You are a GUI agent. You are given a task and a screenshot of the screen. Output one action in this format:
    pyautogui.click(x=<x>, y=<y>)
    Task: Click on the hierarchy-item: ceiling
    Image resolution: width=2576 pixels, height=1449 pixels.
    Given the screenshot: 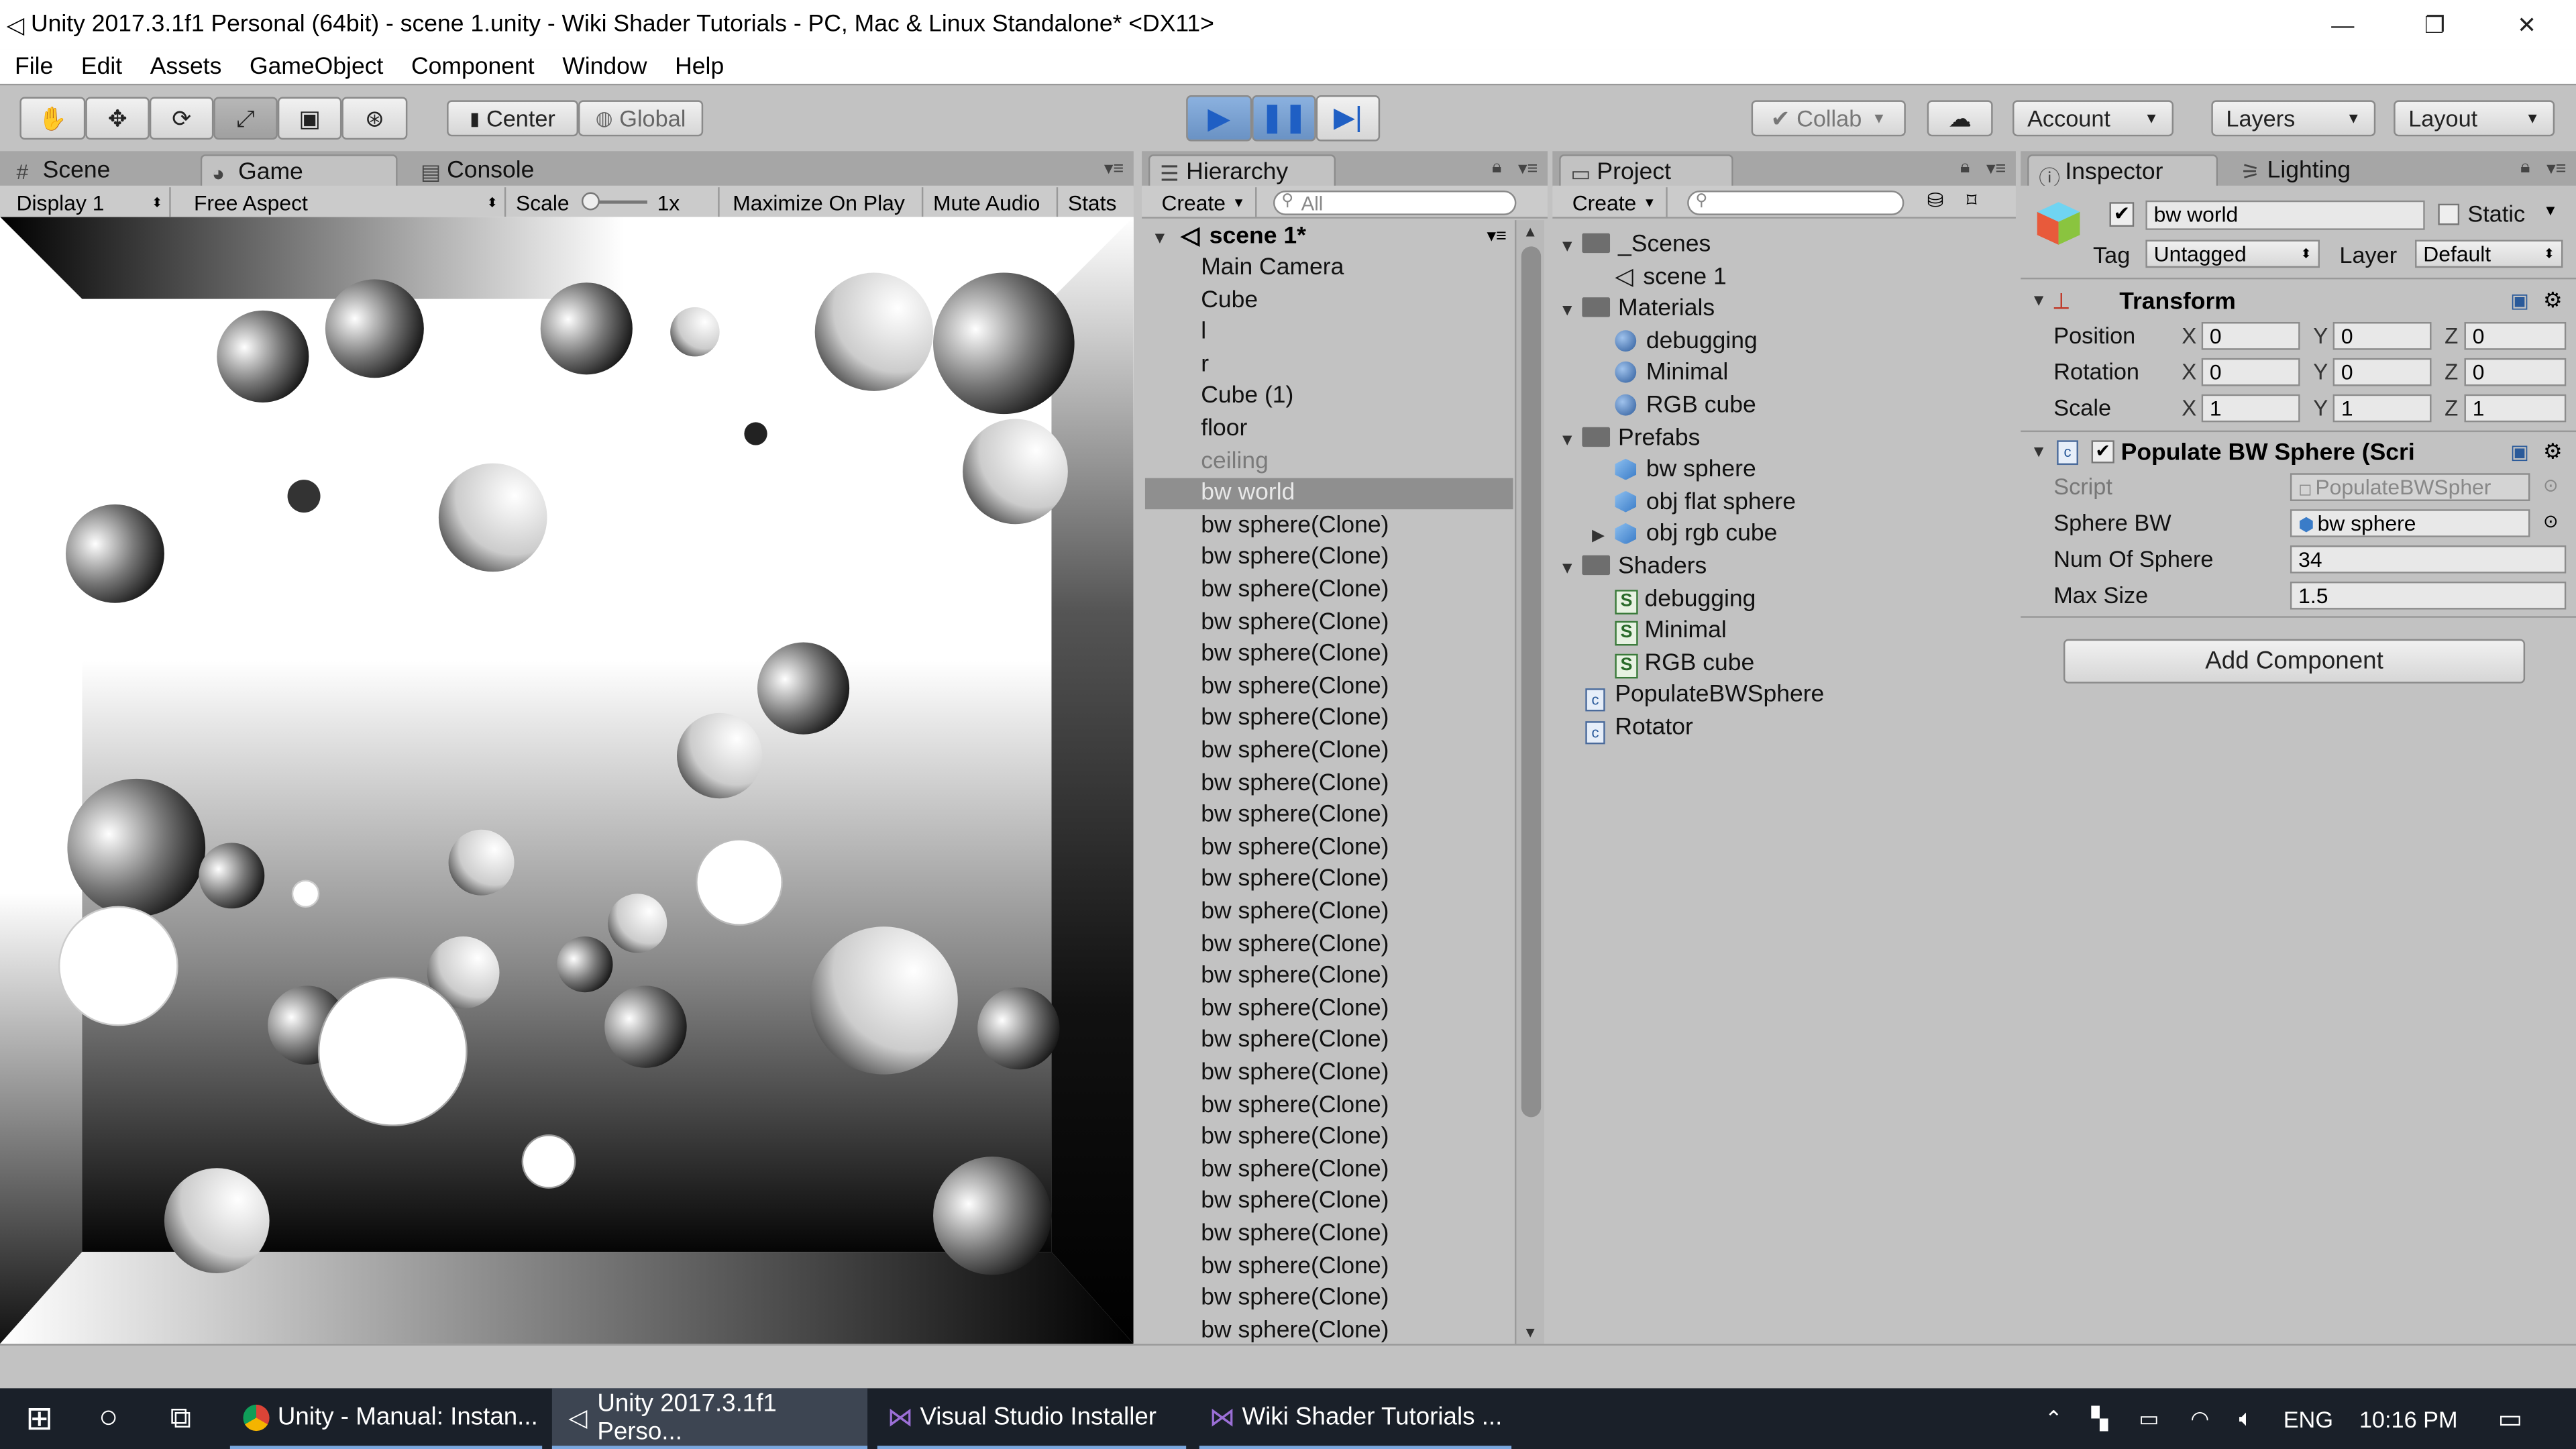 What is the action you would take?
    pyautogui.click(x=1235, y=462)
    